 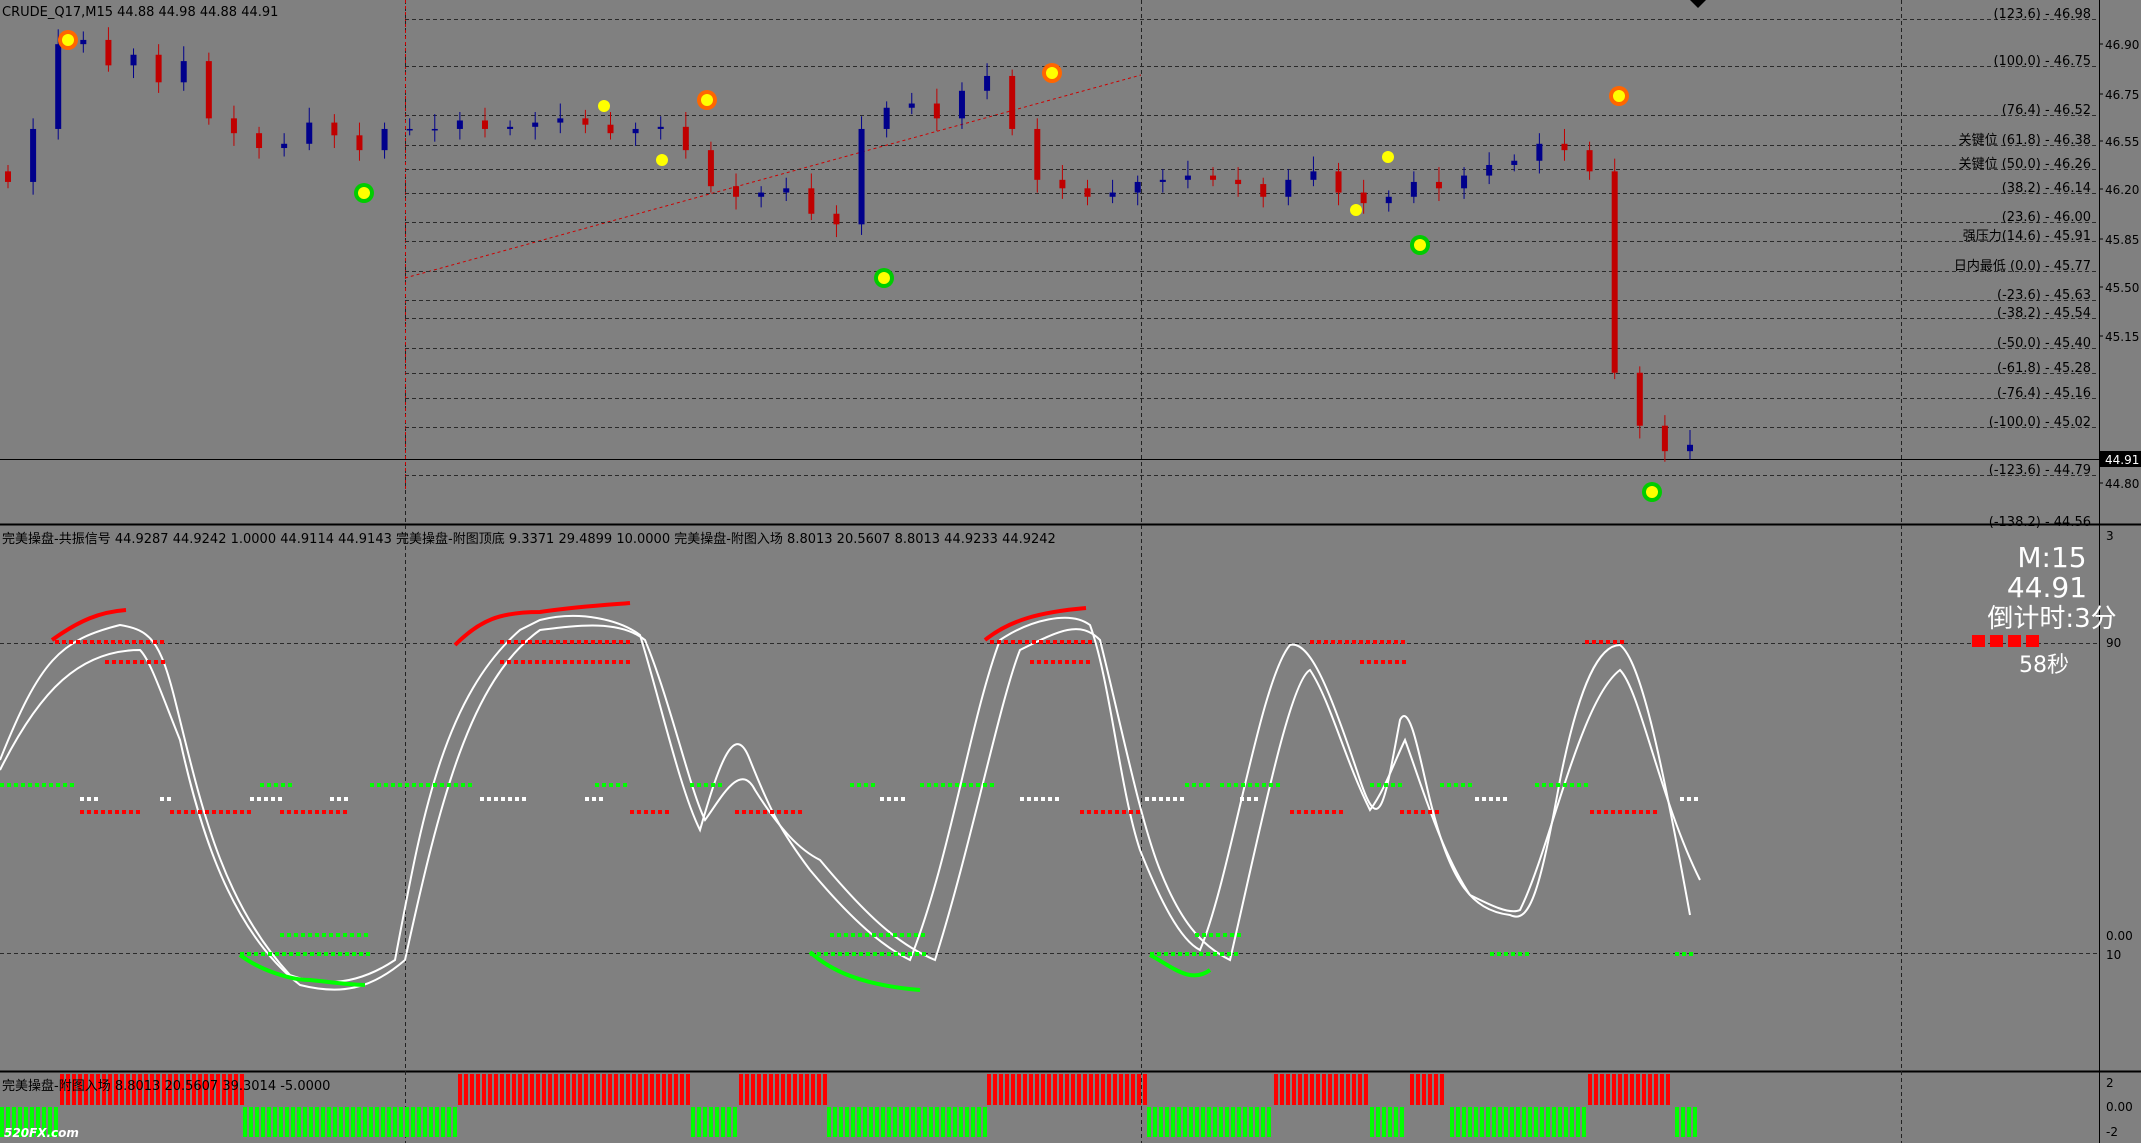 I want to click on osc-tick-3: 3, so click(x=2110, y=536).